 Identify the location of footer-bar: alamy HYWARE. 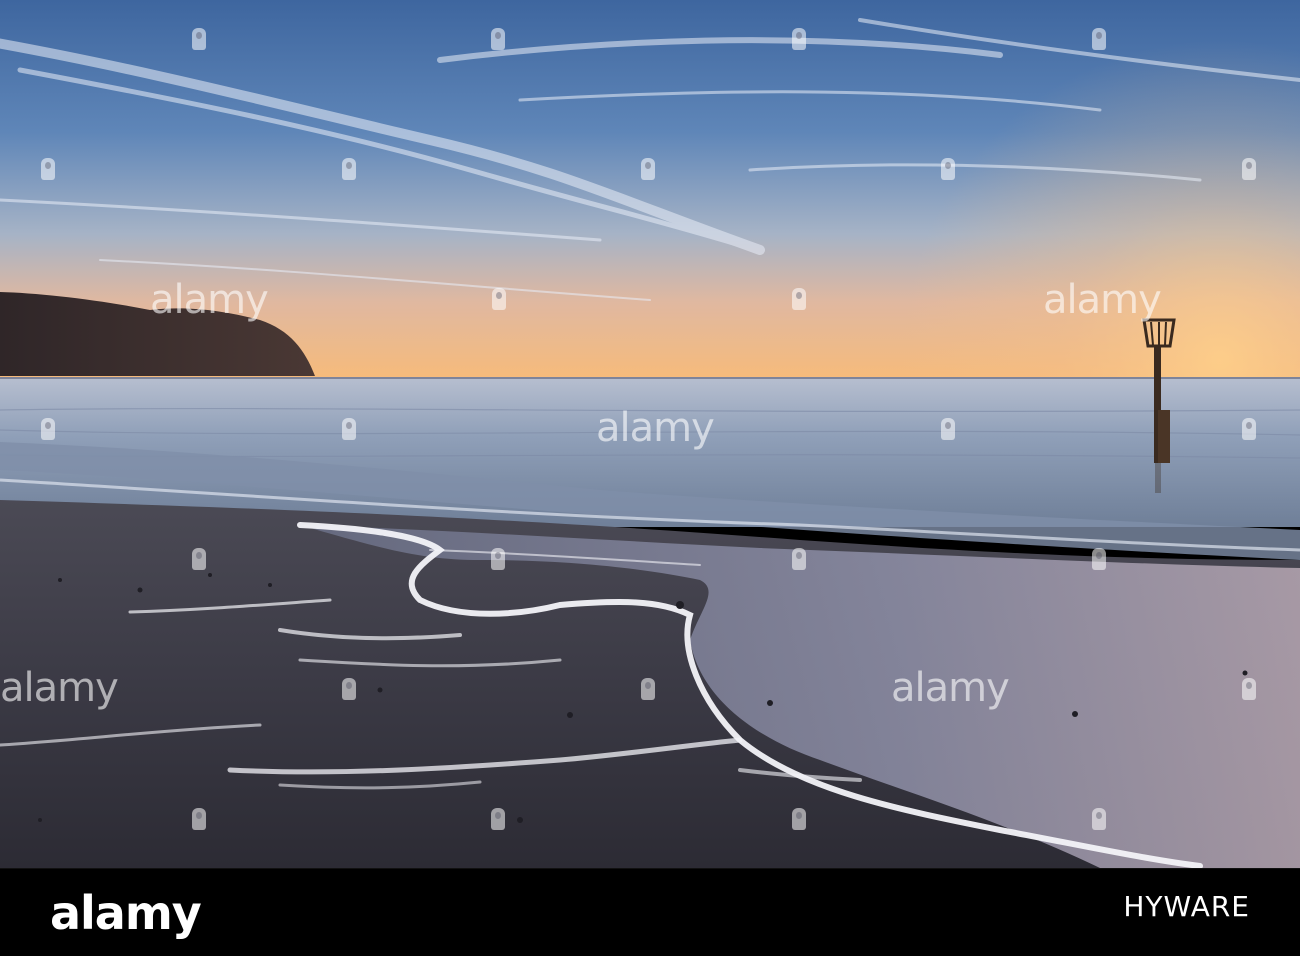
(650, 912).